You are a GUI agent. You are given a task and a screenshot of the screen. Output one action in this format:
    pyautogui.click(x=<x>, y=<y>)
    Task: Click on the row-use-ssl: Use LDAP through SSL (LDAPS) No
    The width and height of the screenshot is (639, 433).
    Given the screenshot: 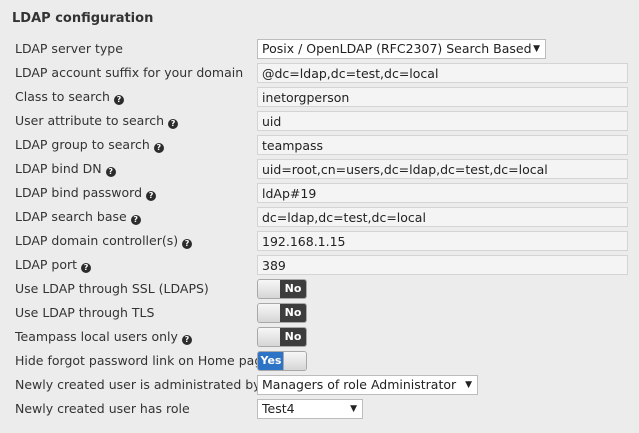 What is the action you would take?
    pyautogui.click(x=325, y=289)
    